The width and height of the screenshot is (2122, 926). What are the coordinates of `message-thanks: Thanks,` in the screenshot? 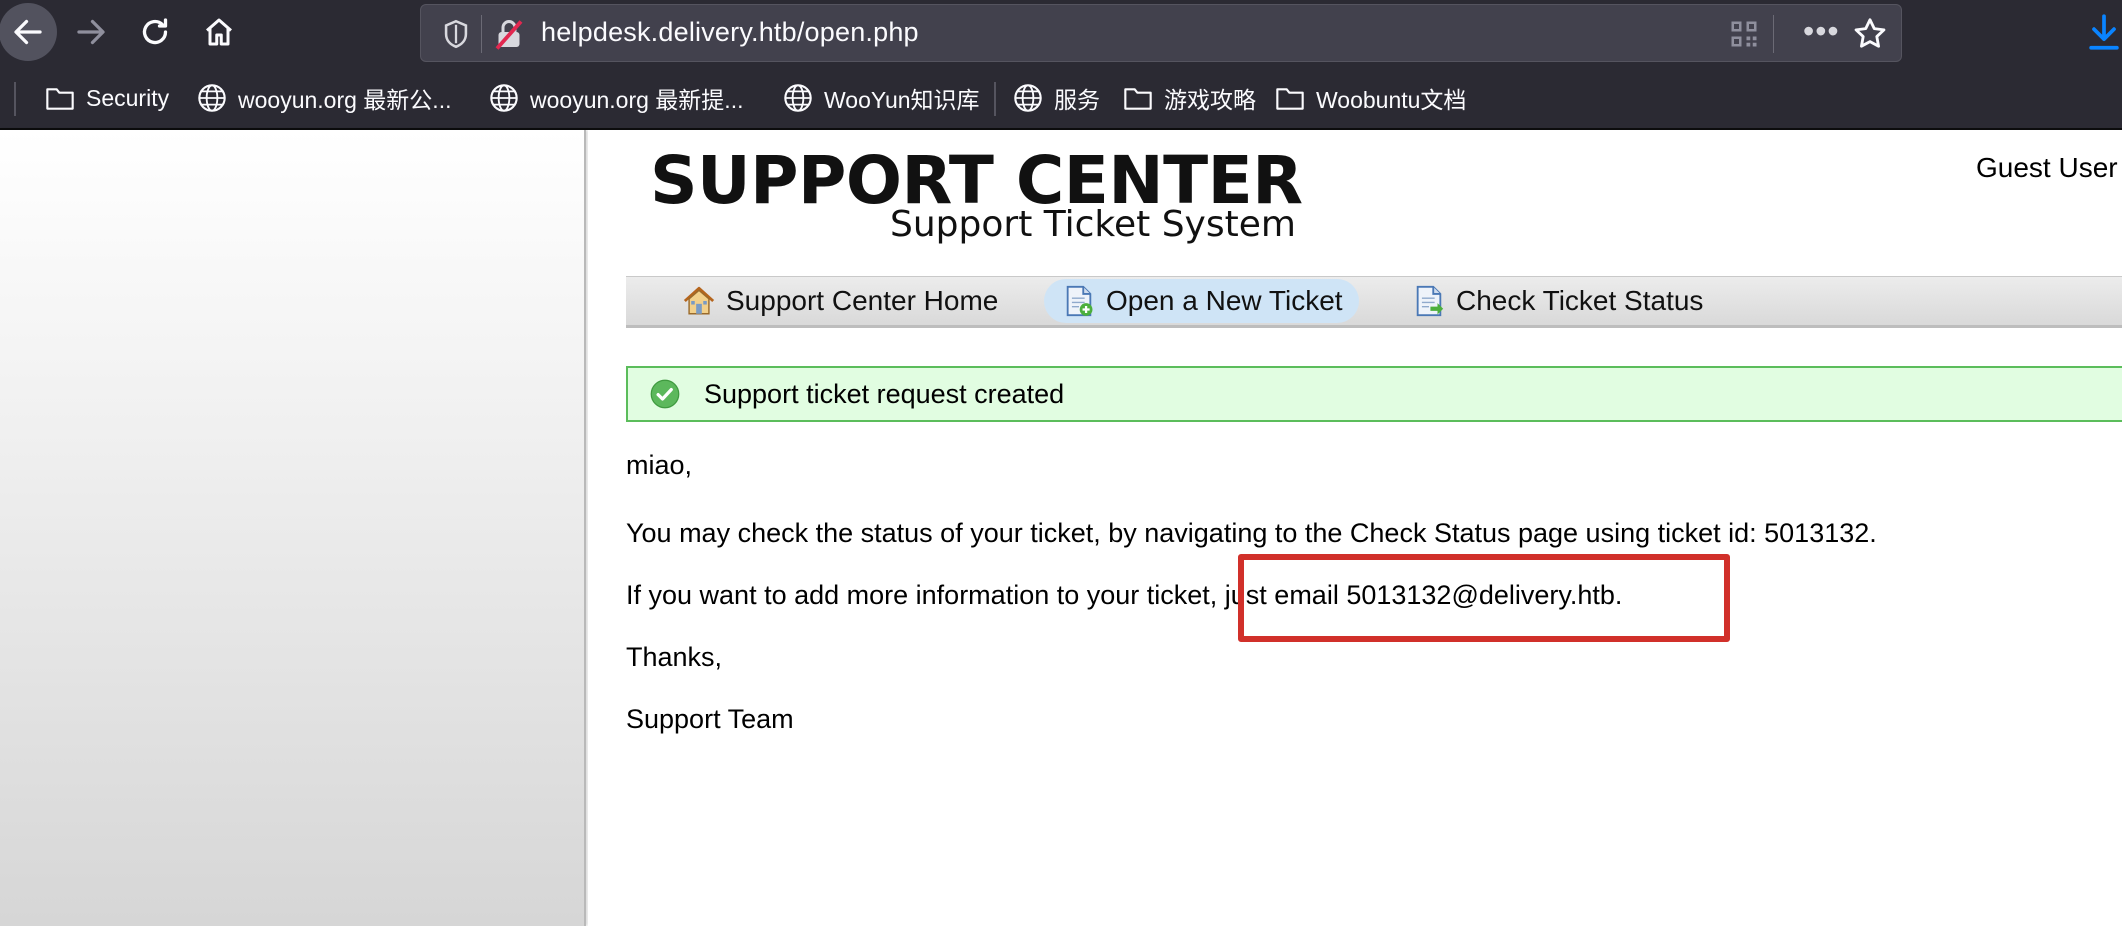 It's located at (674, 657).